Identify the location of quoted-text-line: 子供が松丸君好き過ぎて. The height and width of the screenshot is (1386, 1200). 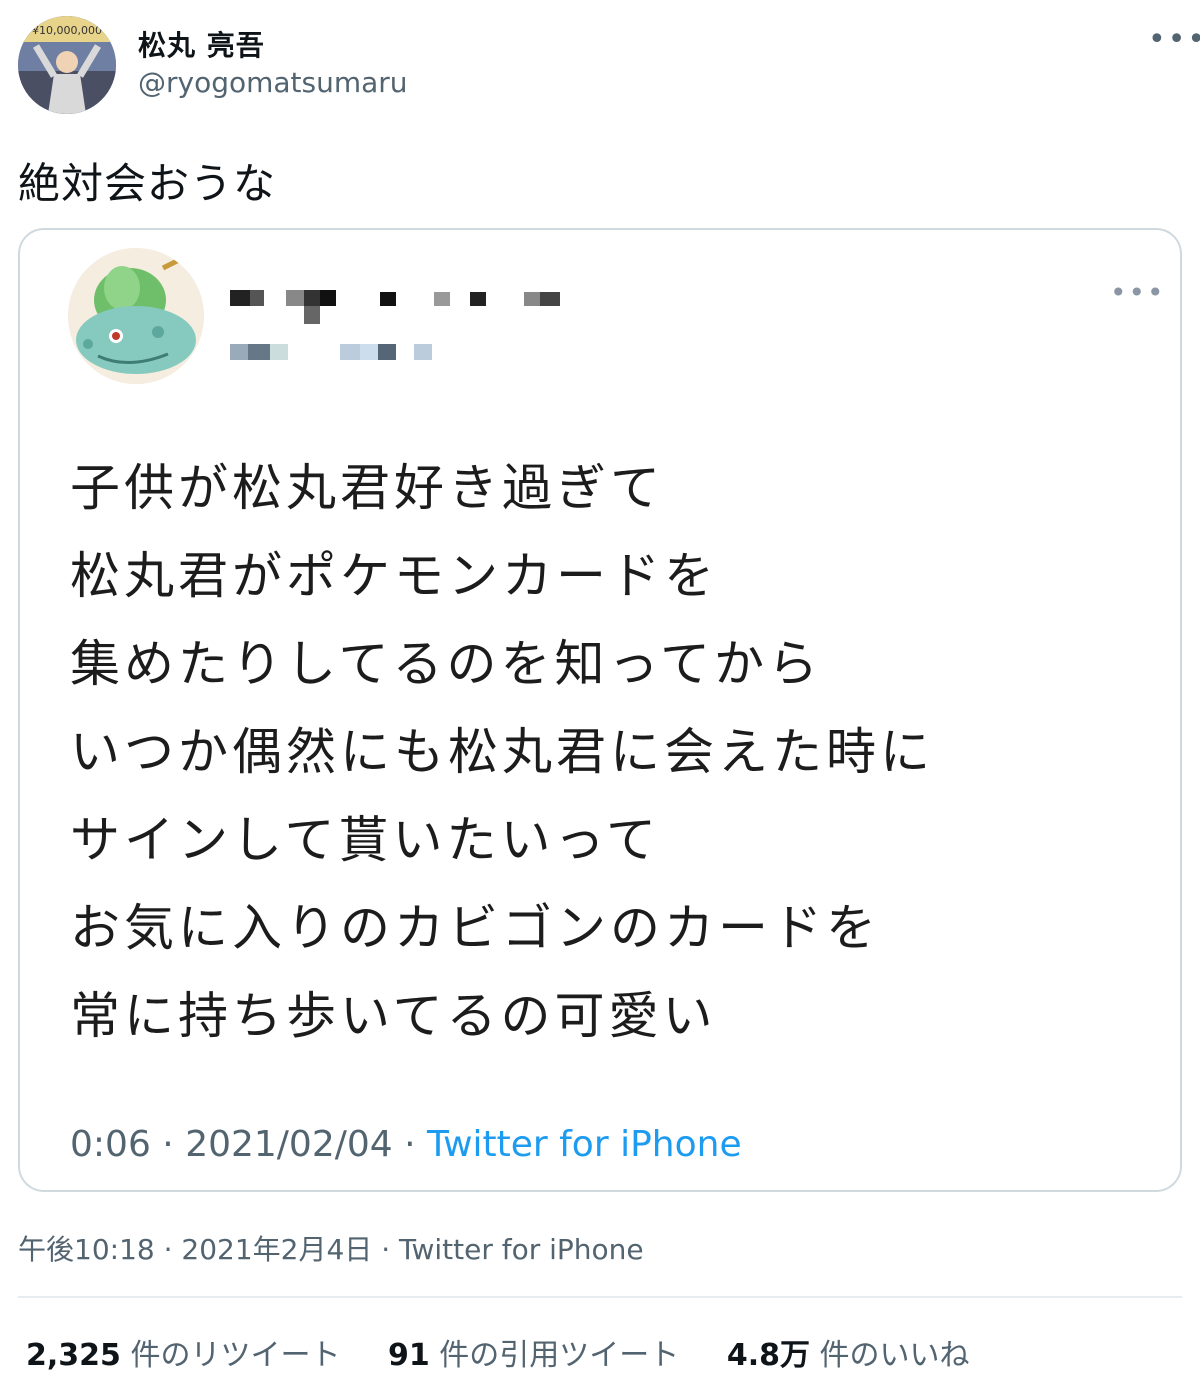
(367, 488).